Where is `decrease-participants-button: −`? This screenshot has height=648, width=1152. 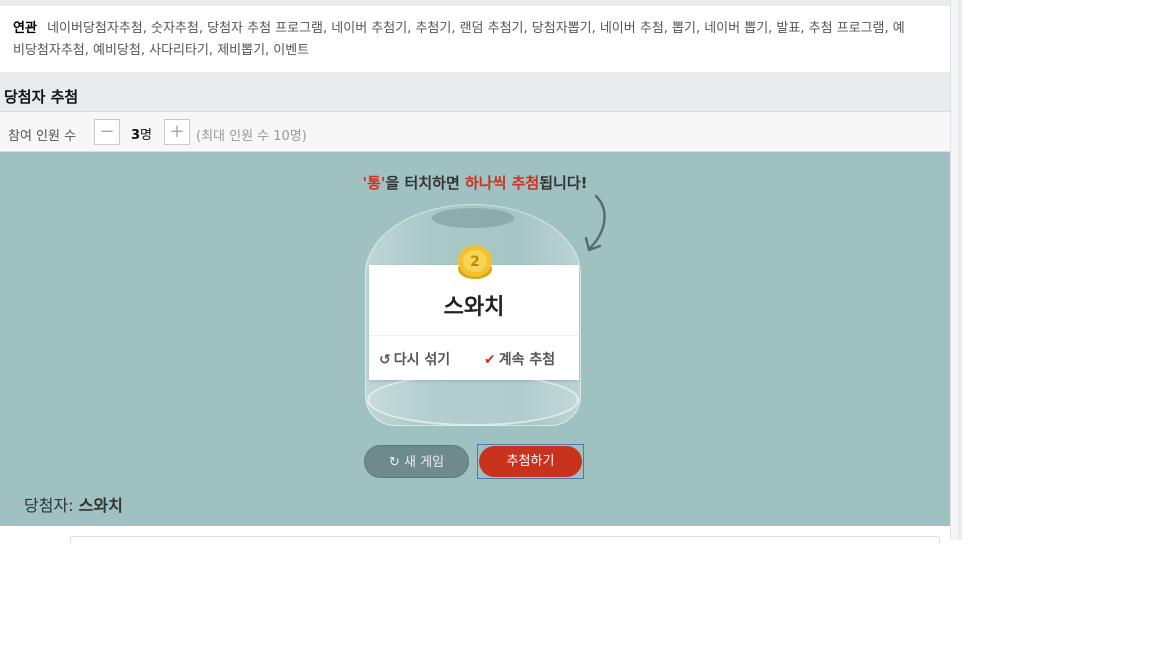 decrease-participants-button: − is located at coordinates (107, 132).